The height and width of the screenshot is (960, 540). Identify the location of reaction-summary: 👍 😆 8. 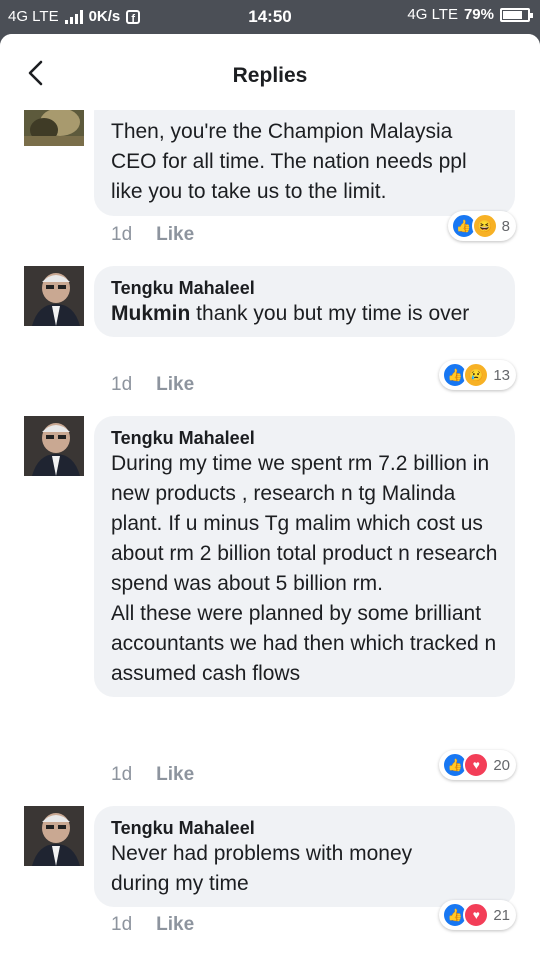
(481, 226).